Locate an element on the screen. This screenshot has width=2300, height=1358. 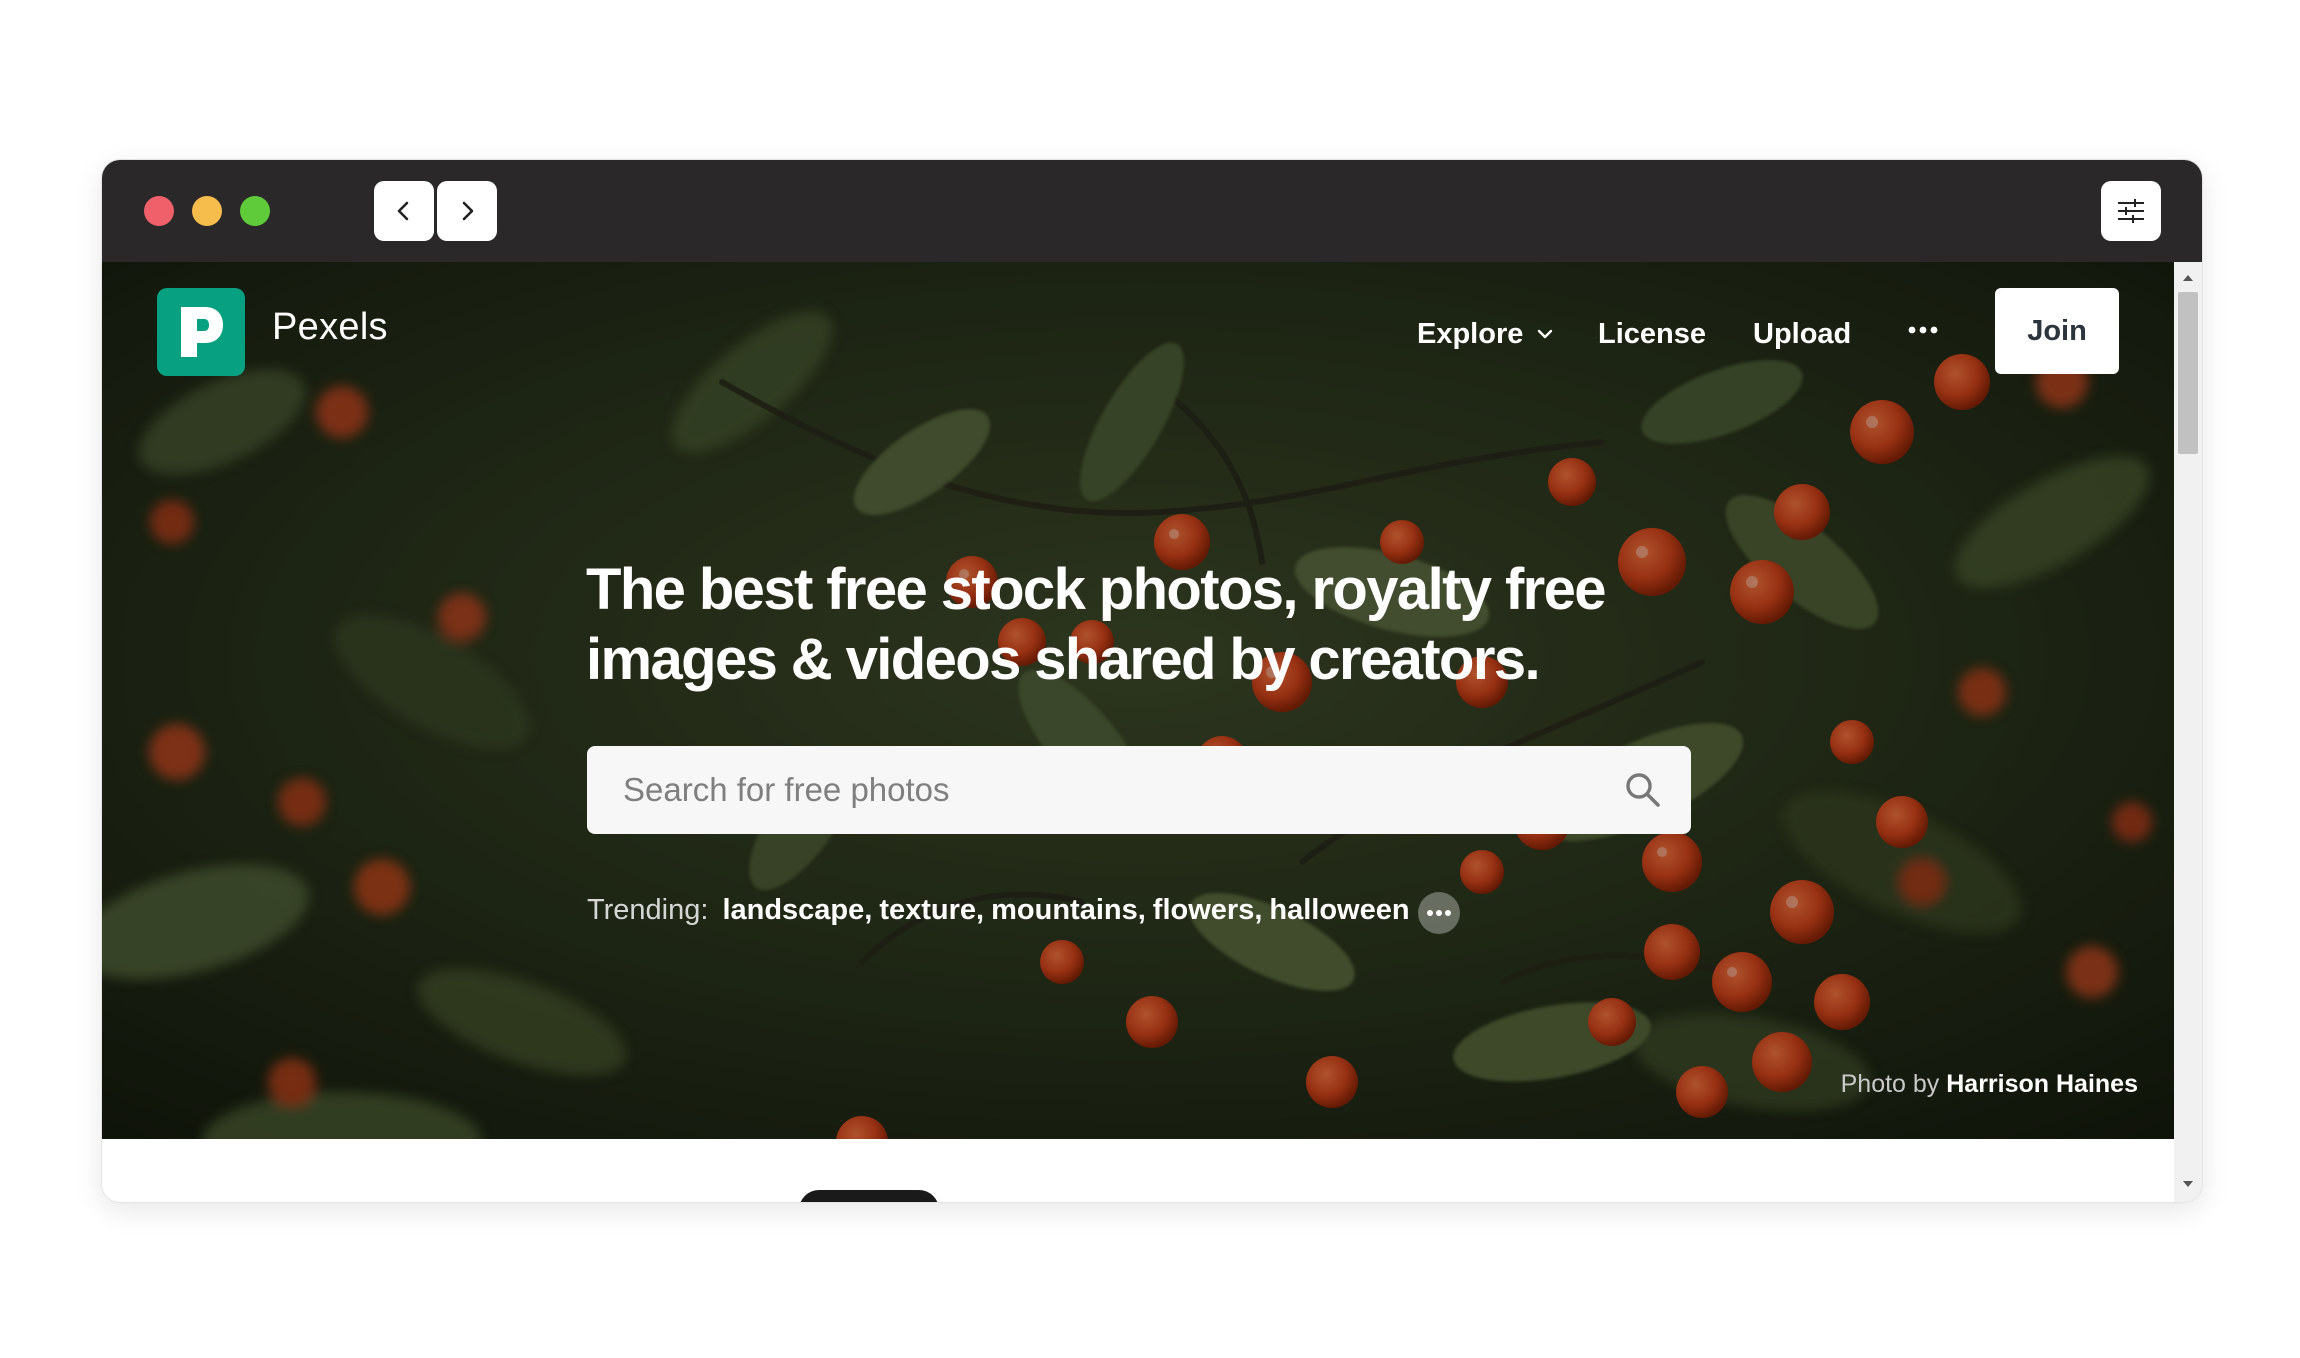
minimize-window-button is located at coordinates (207, 211).